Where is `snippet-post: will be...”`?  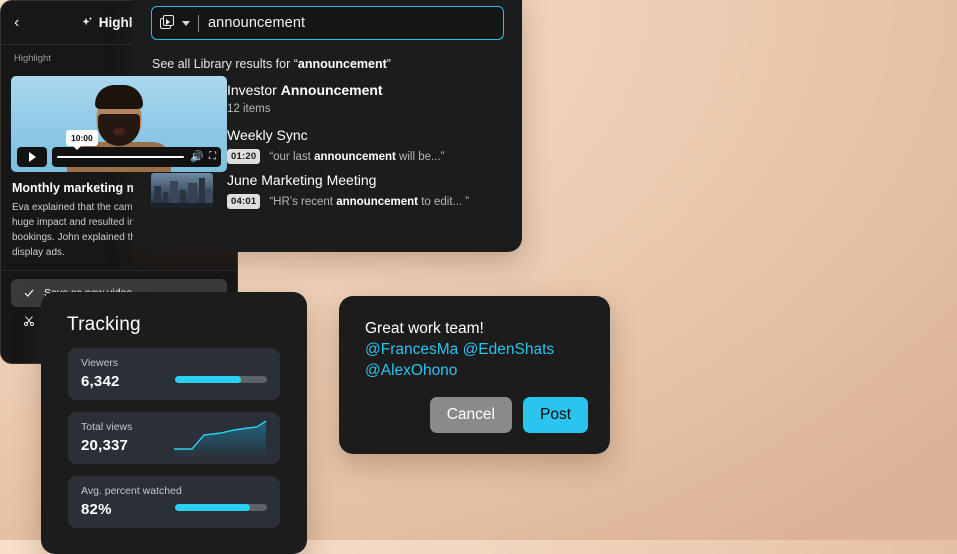
snippet-post: will be...” is located at coordinates (420, 156).